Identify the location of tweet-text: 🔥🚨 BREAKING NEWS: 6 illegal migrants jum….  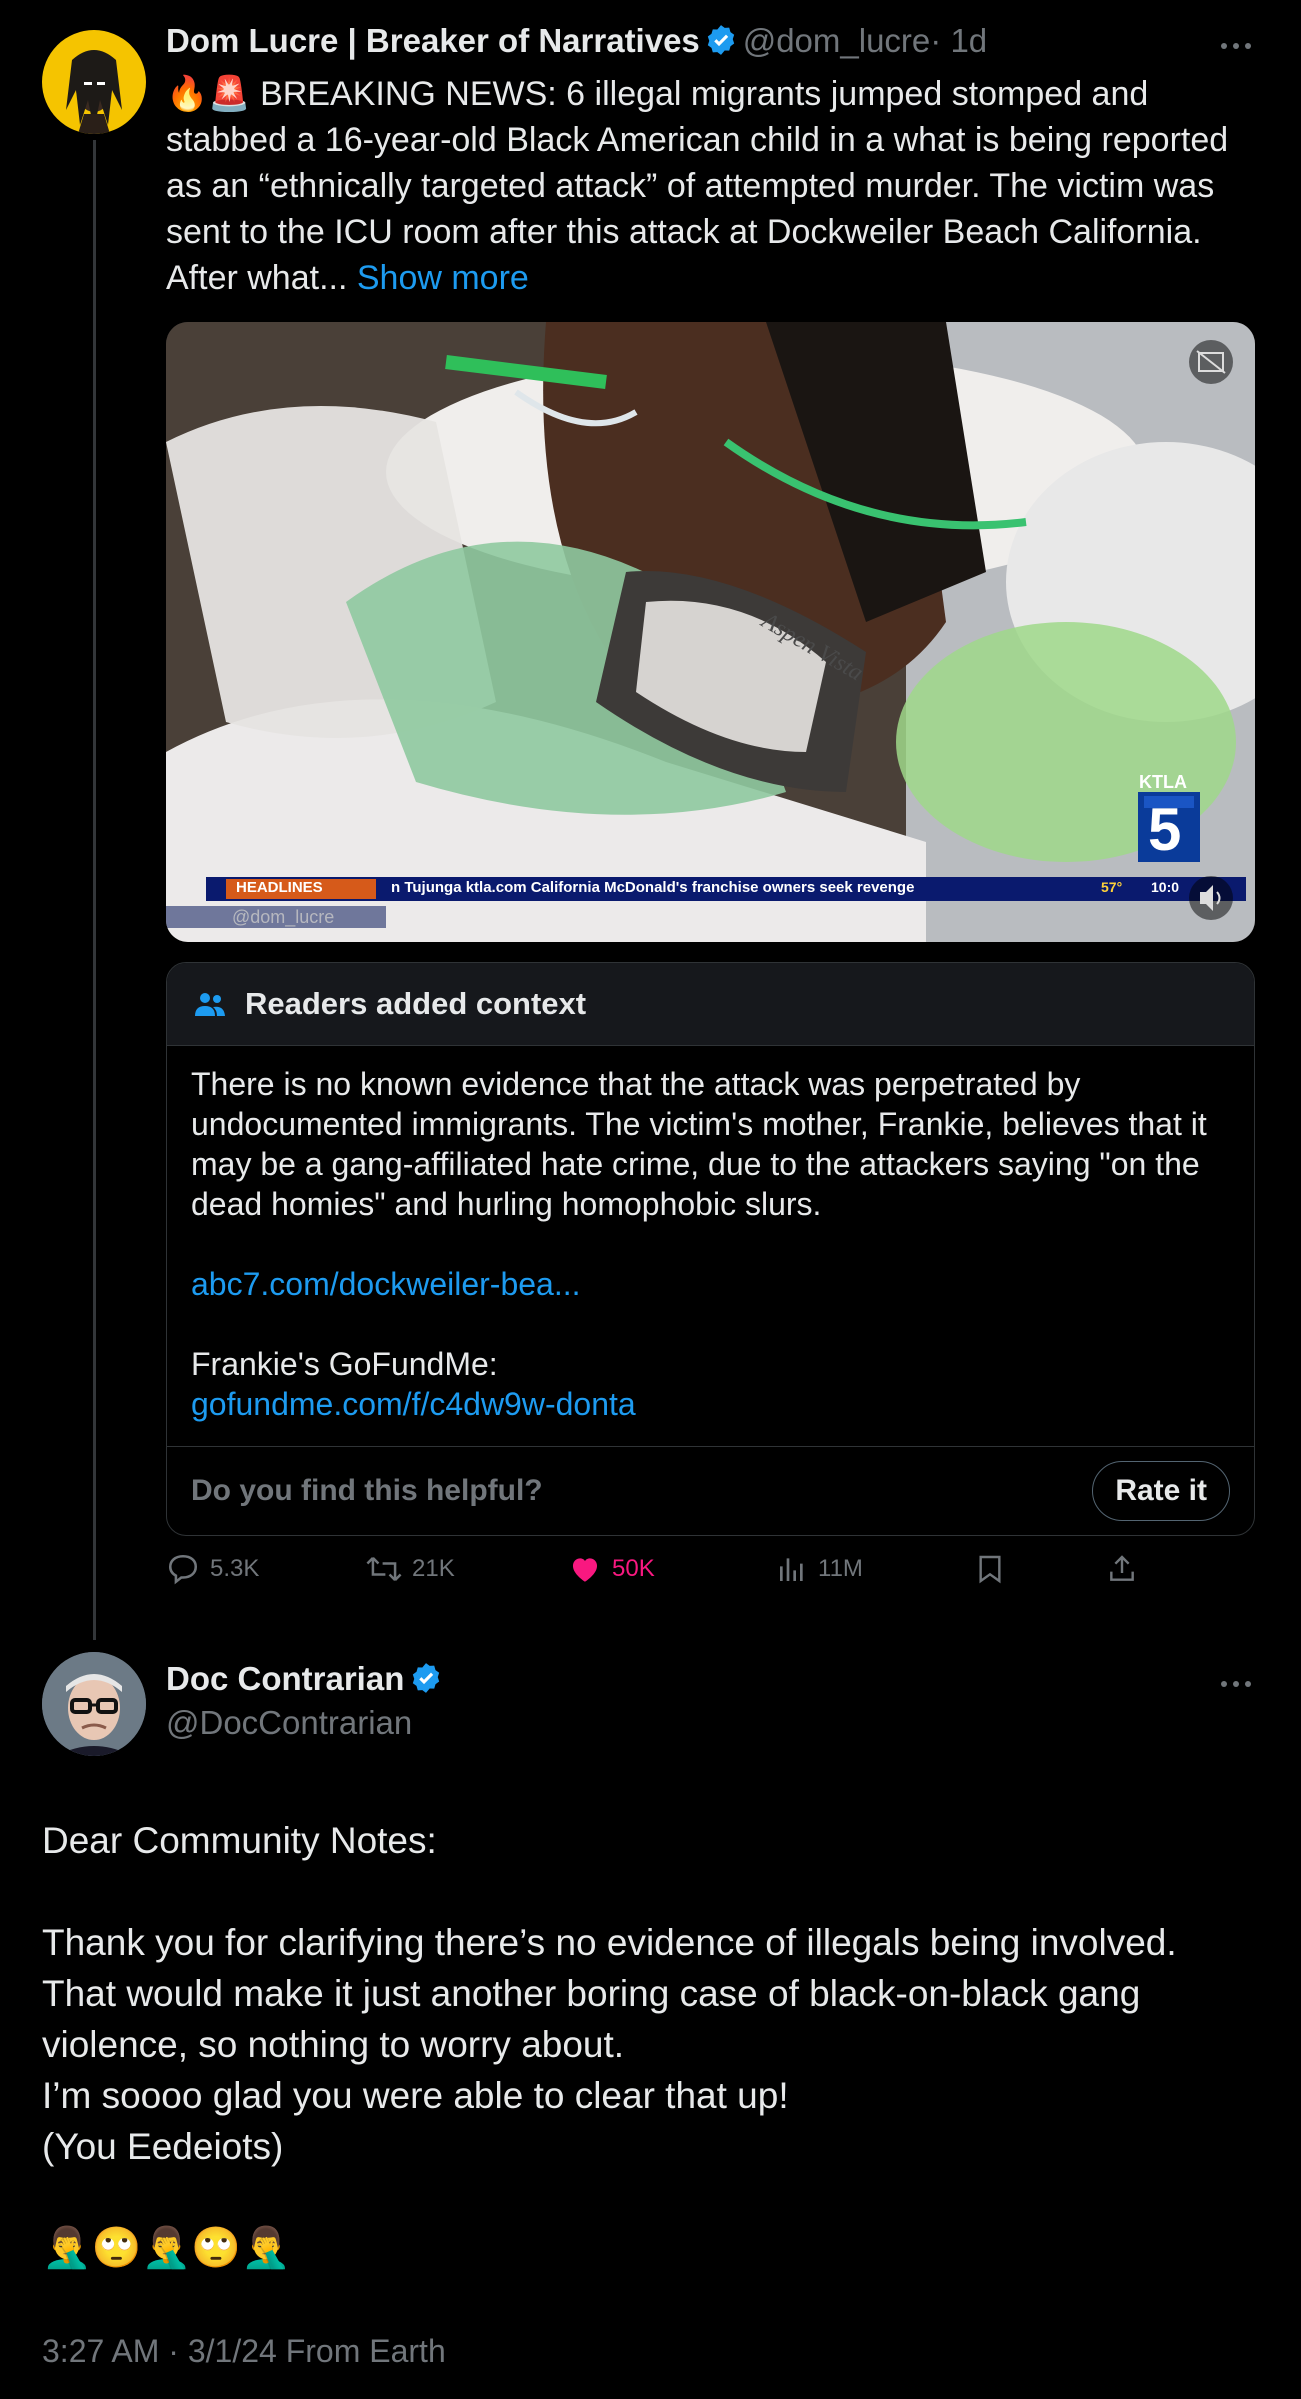
(711, 186).